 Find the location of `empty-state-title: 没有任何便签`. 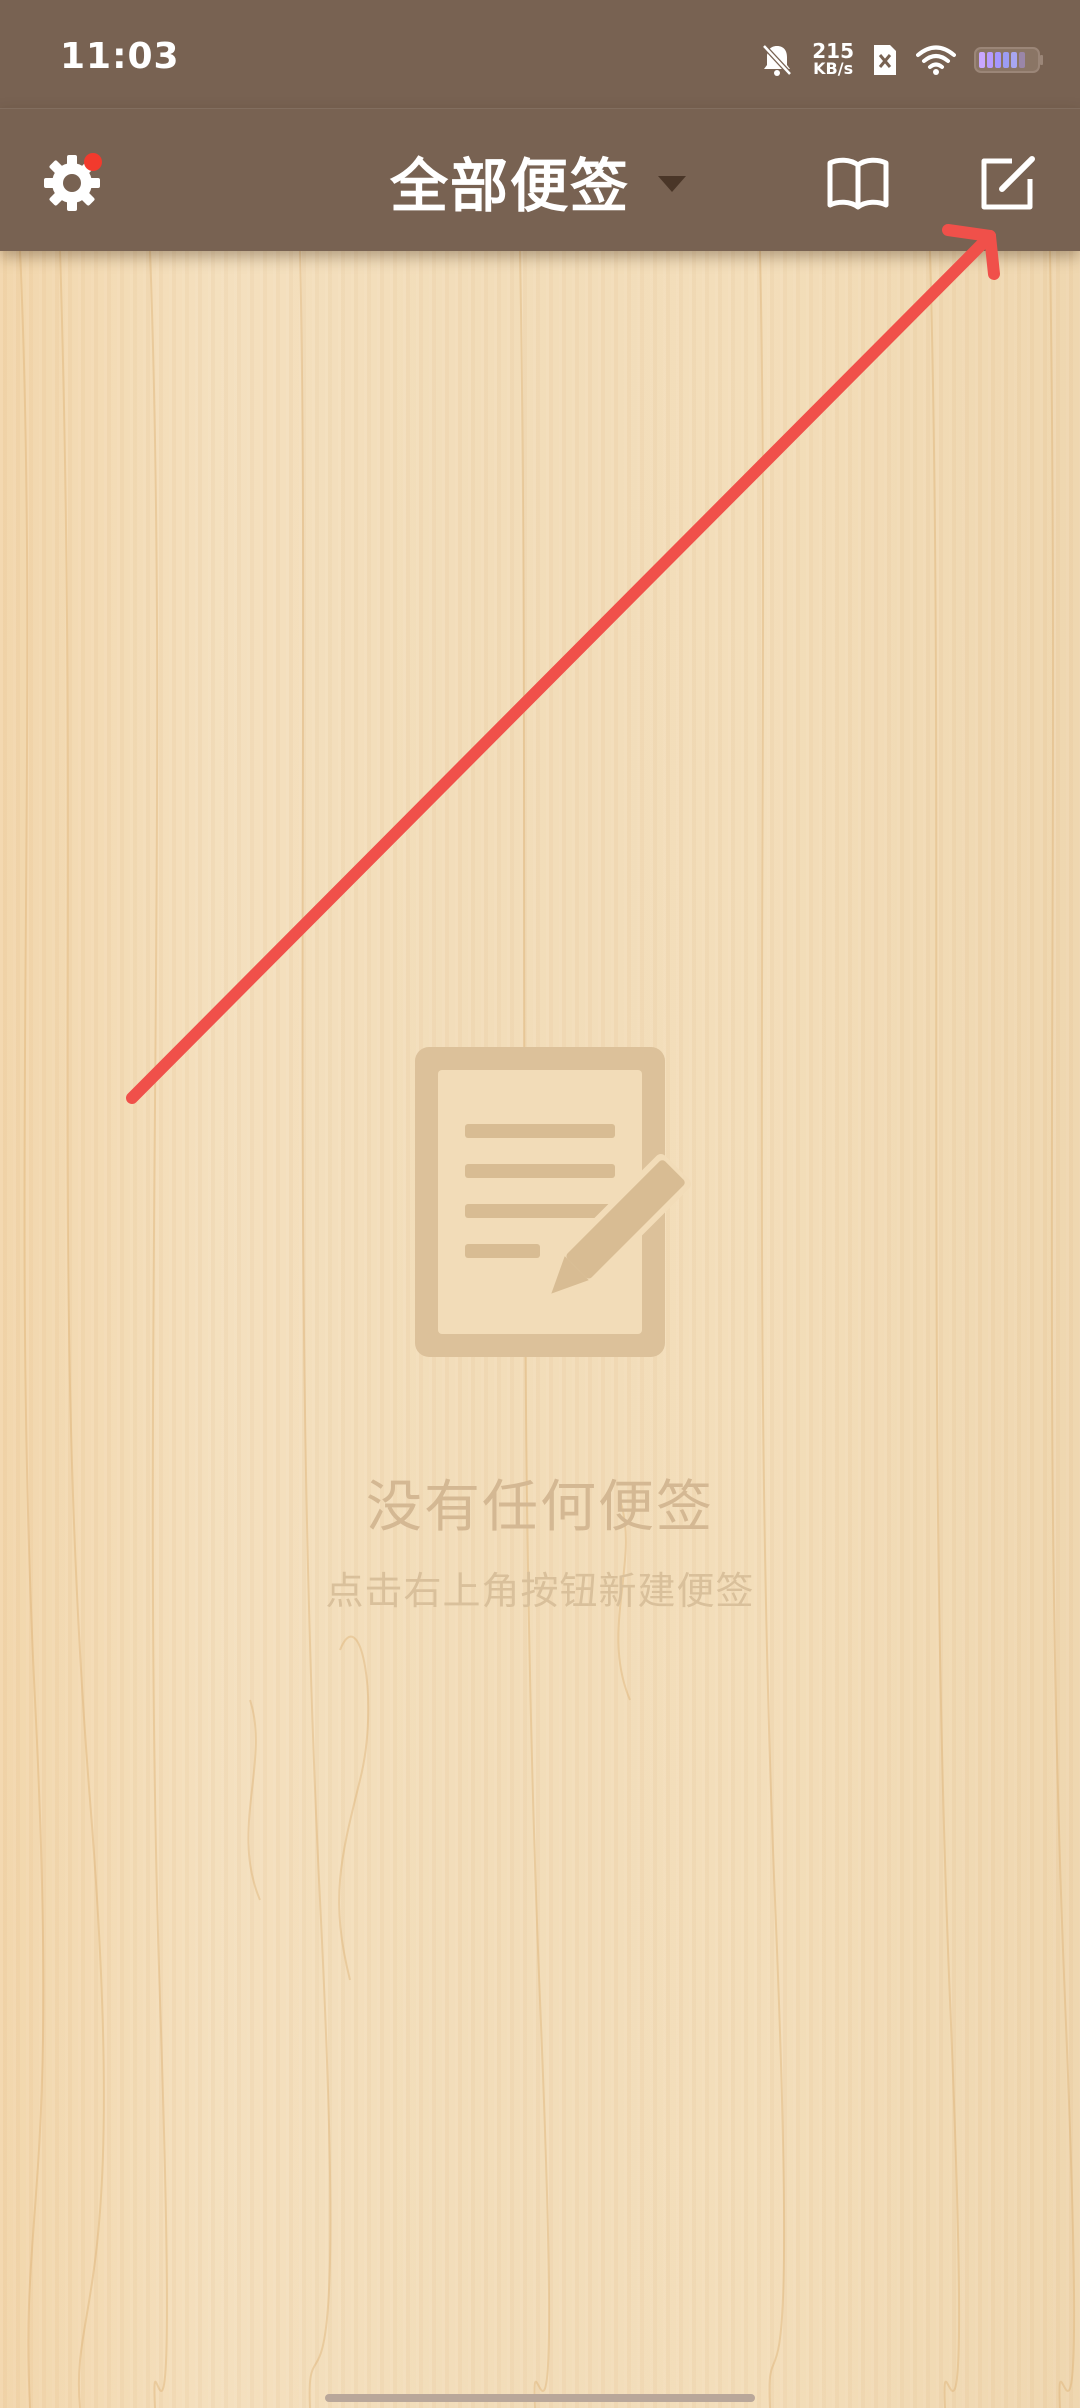

empty-state-title: 没有任何便签 is located at coordinates (540, 1507).